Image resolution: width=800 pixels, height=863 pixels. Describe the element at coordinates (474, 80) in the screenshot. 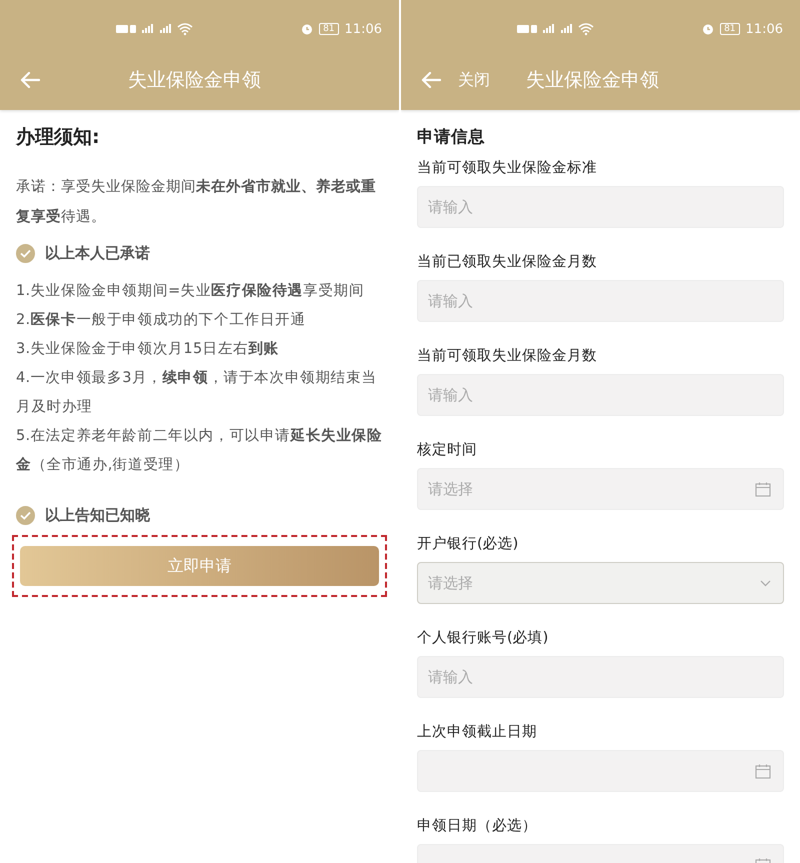

I see `close-link: 关闭` at that location.